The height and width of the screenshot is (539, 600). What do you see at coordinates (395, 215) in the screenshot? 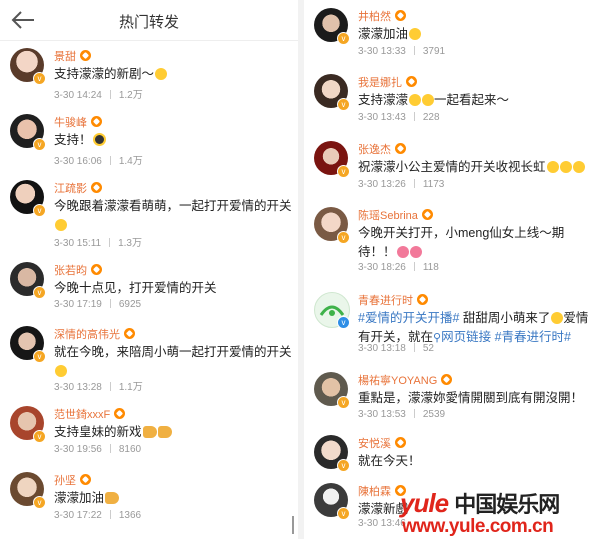
I see `user-name: 陈瑶Sebrina` at bounding box center [395, 215].